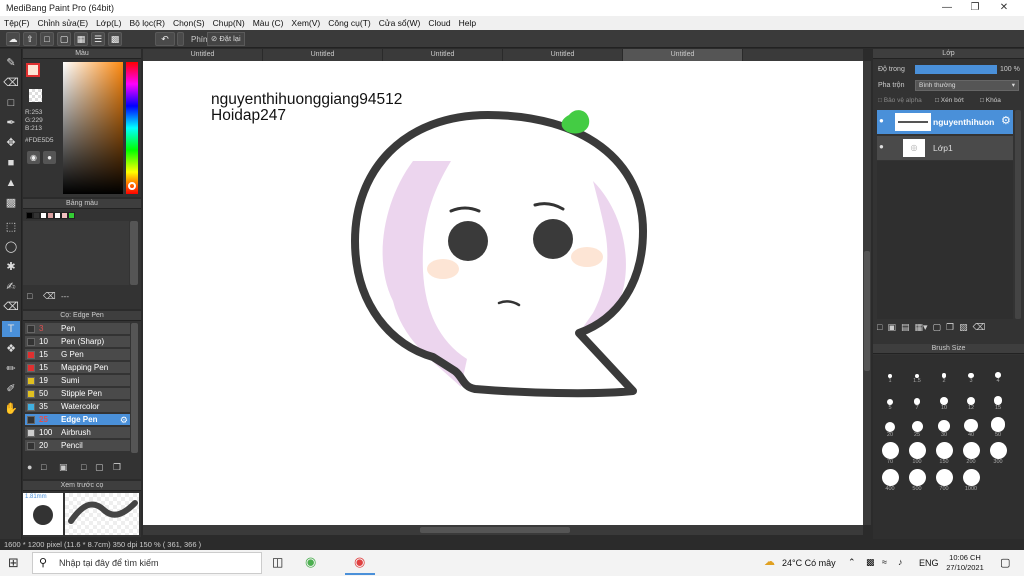 The width and height of the screenshot is (1024, 576). I want to click on menu-file: Tệp(F), so click(17, 23).